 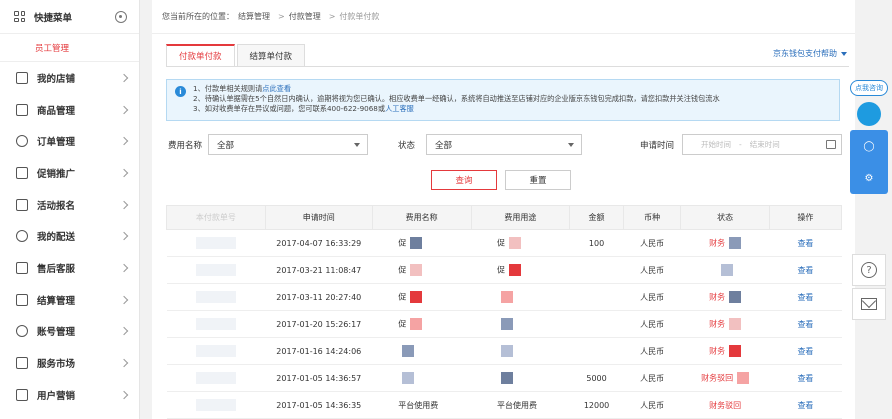 I want to click on status-cell: 财务驳回, so click(x=725, y=405).